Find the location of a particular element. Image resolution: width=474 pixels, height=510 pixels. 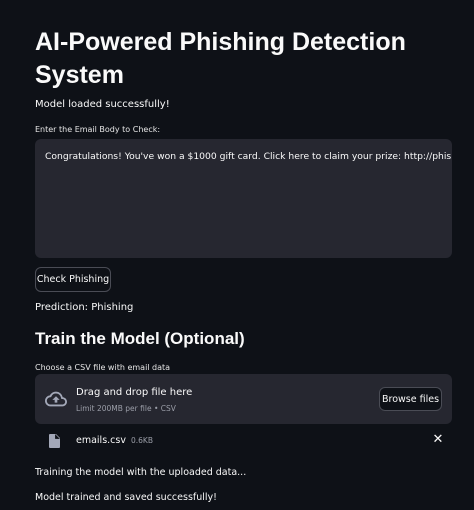

training-complete-message: Model trained and saved successfully! is located at coordinates (126, 497).